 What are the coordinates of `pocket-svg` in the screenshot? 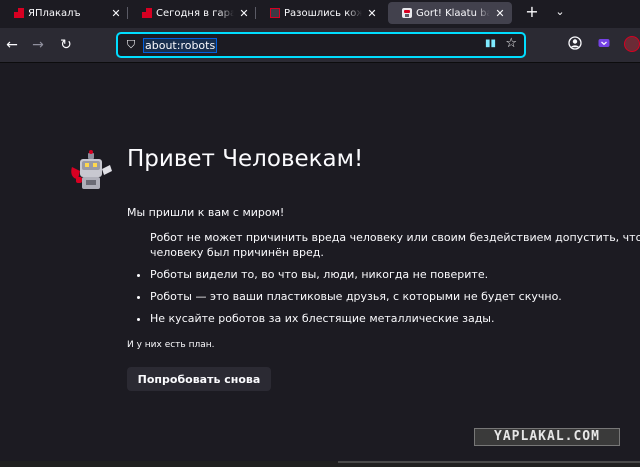 It's located at (604, 43).